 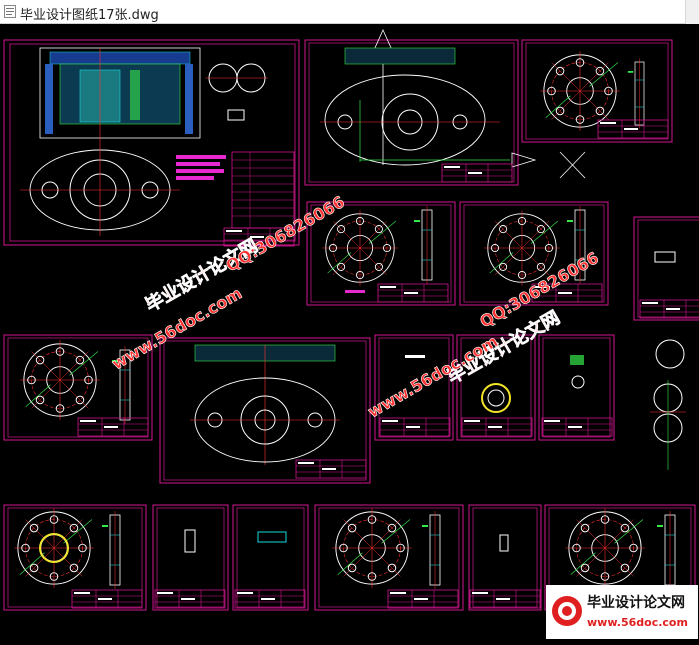 I want to click on sheet-assembly, so click(x=151, y=143).